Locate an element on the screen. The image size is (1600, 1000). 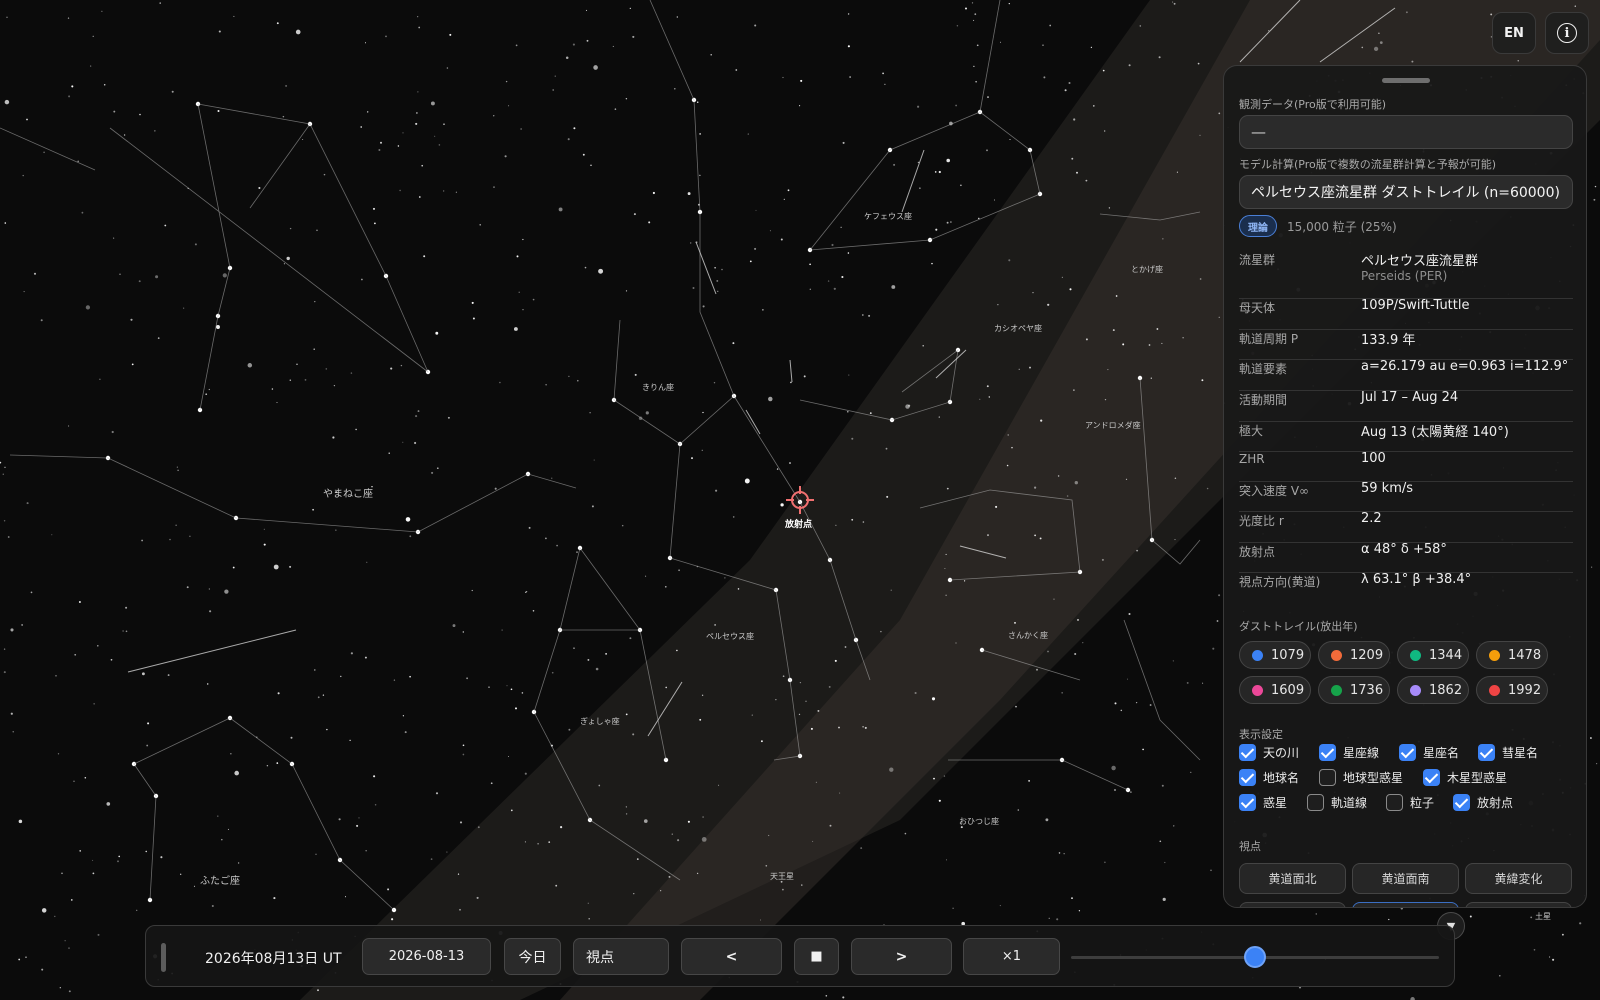
dust-trail-chip: 1736 is located at coordinates (1354, 690).